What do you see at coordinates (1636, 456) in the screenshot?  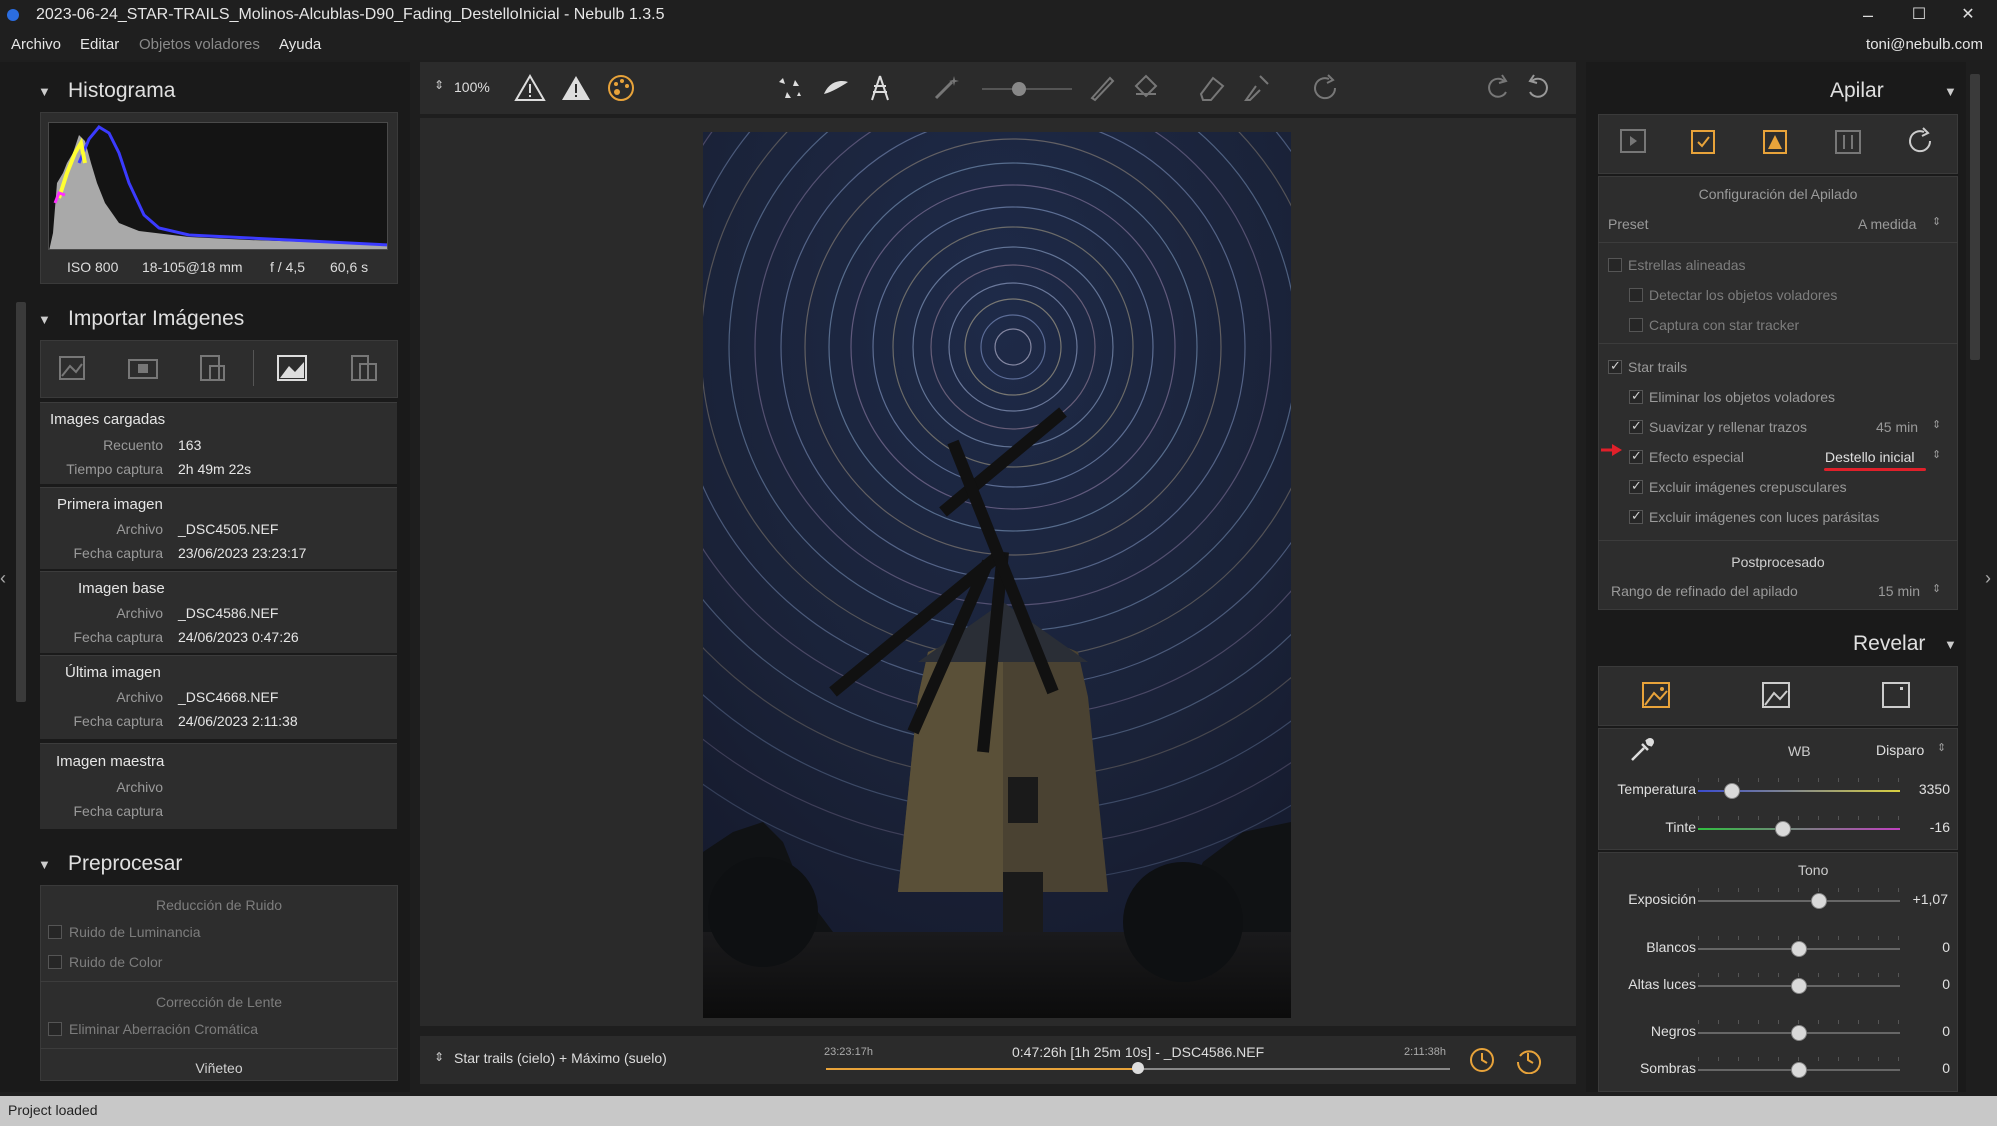 I see `efecto-especial-checkbox` at bounding box center [1636, 456].